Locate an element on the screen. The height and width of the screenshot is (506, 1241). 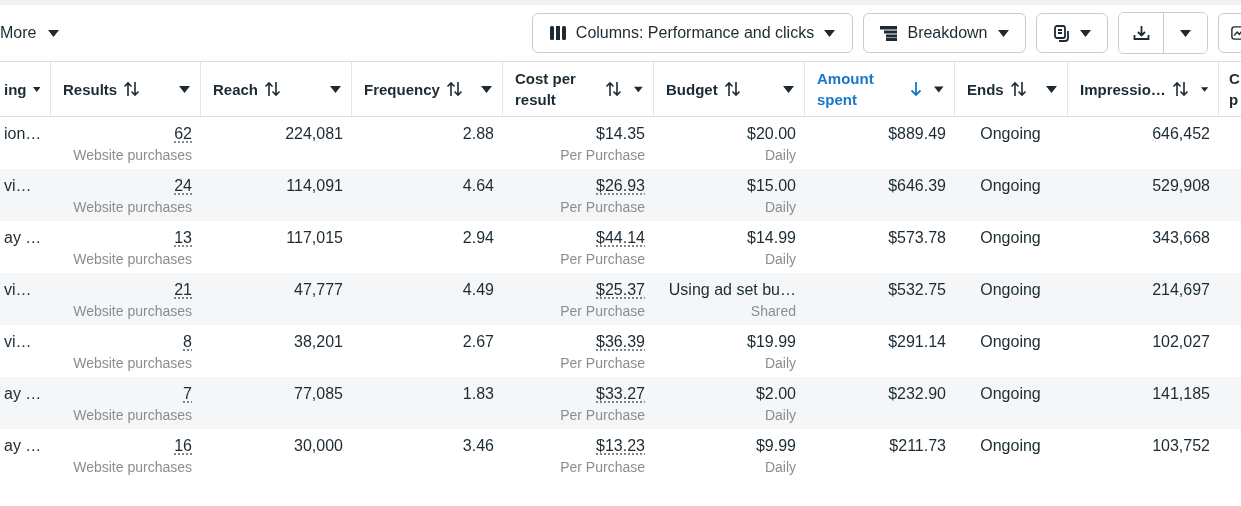
amount-spent-value: $532.75 is located at coordinates (917, 290).